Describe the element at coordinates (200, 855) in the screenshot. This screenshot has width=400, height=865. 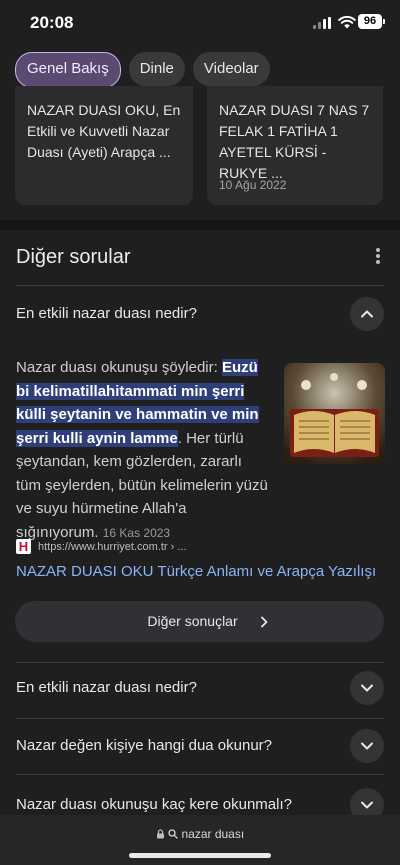
I see `home-indicator` at that location.